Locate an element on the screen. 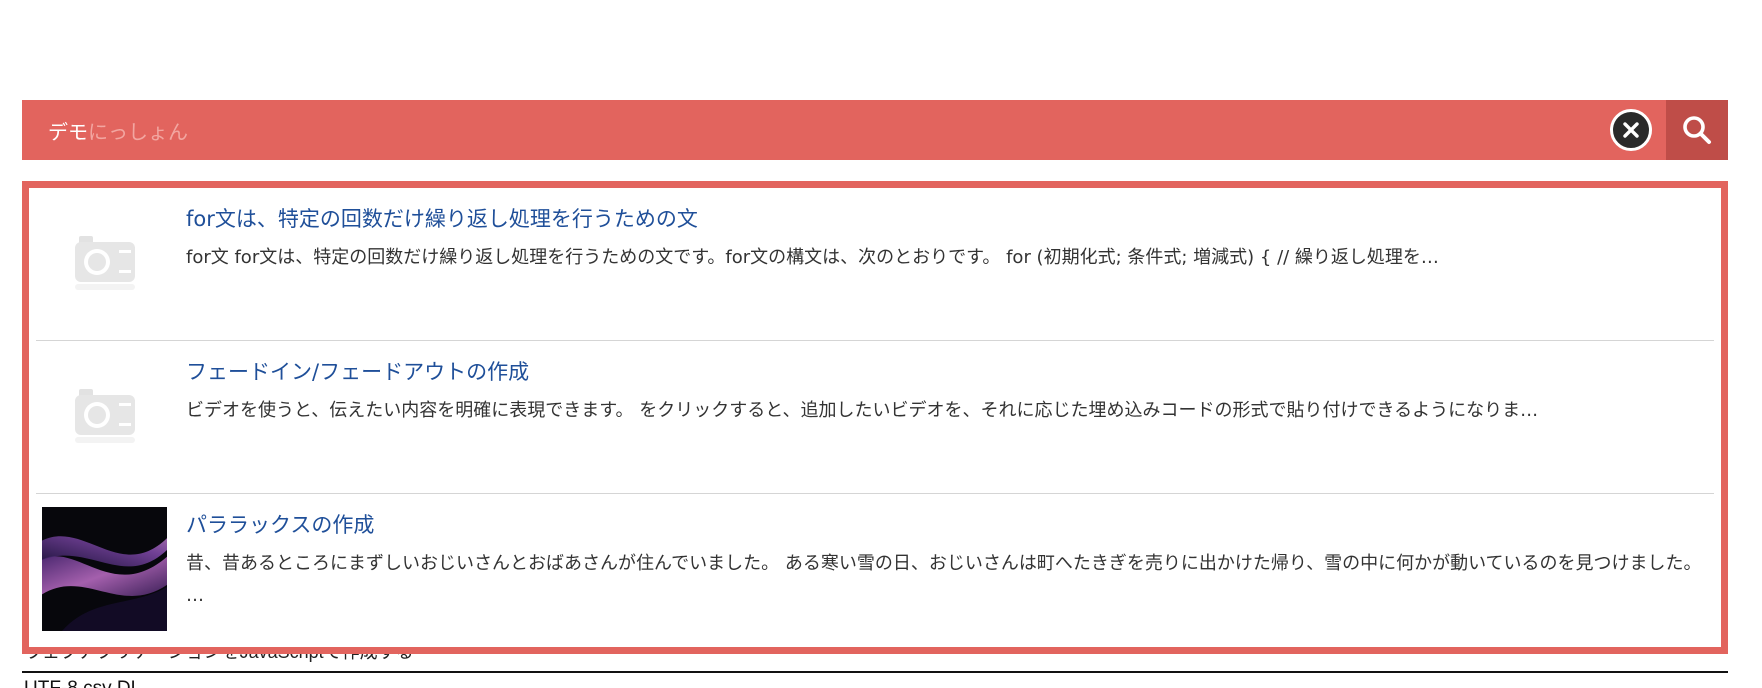 This screenshot has height=688, width=1762. search-input: デモ にっしょん is located at coordinates (816, 130).